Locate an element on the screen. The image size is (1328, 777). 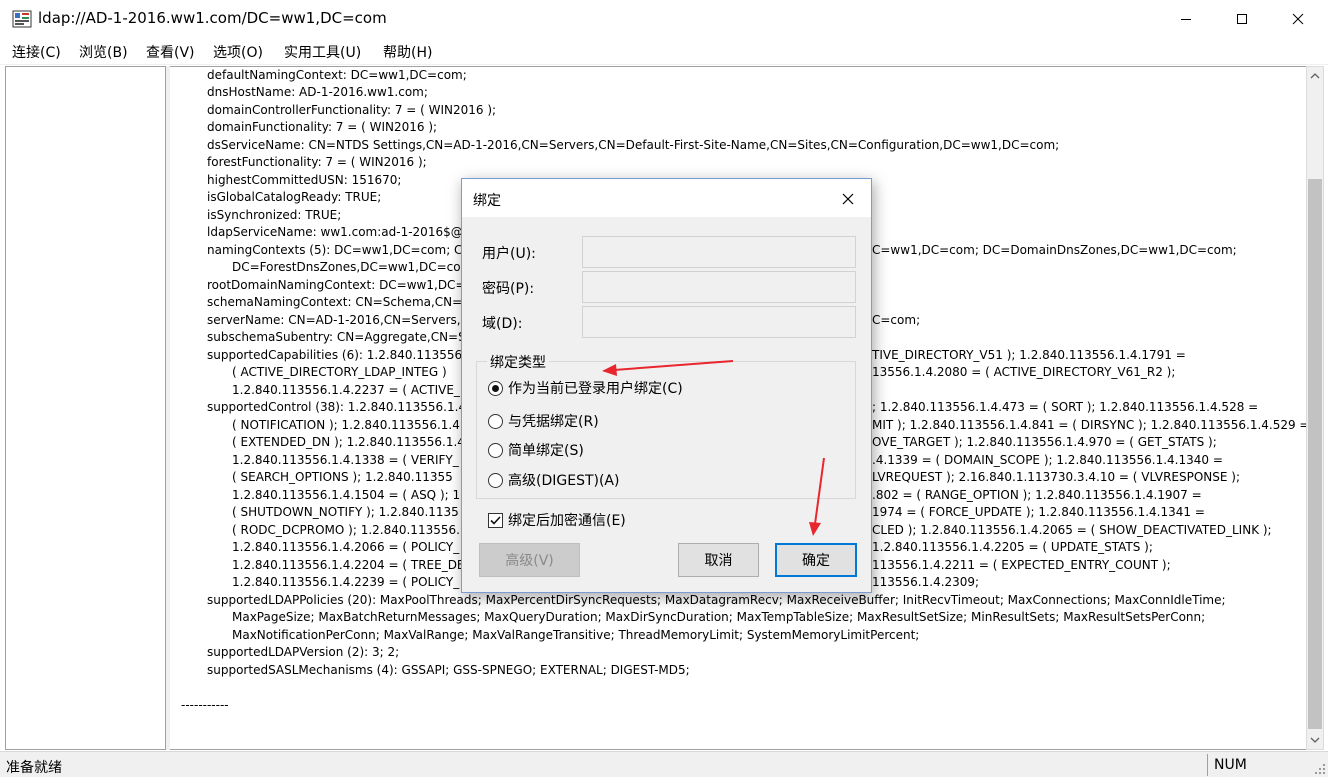
radio-label: 高级(DIGEST)(A) is located at coordinates (564, 481).